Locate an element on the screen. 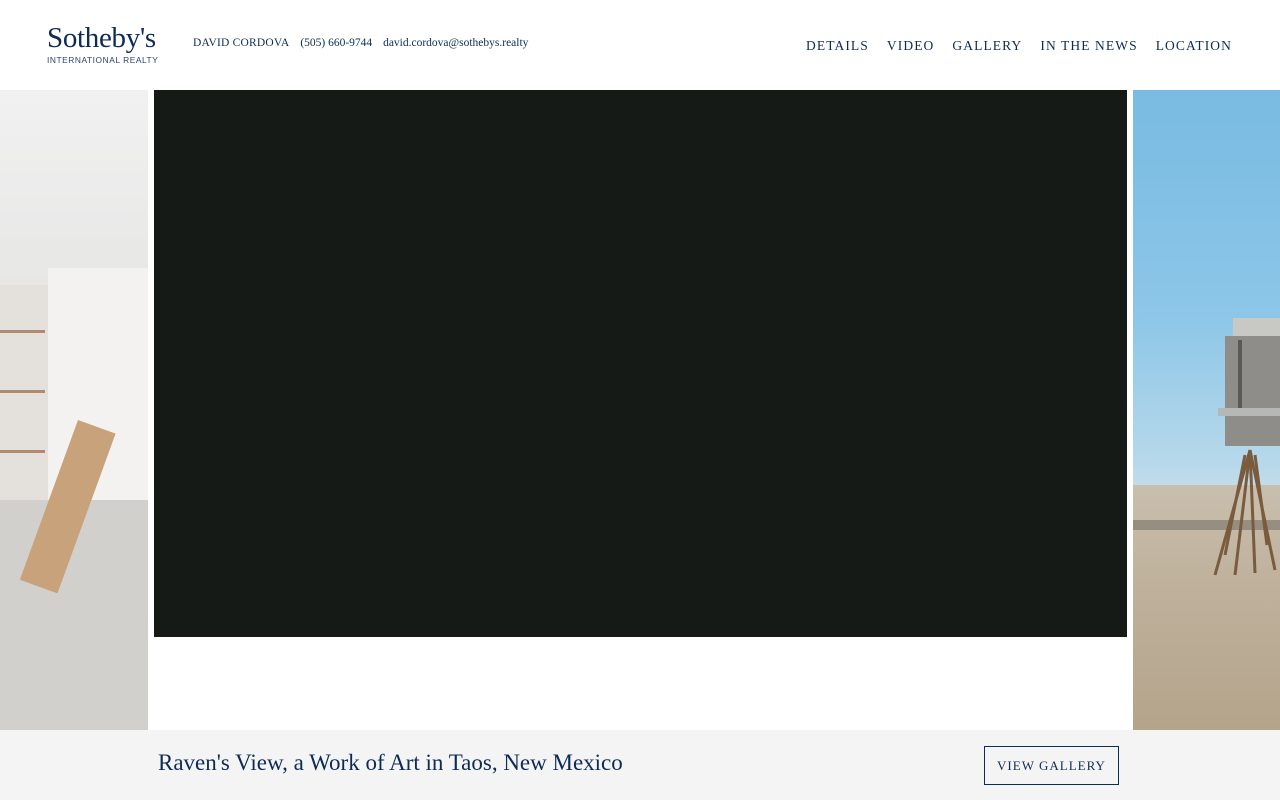  nav-location: LOCATION is located at coordinates (1194, 45).